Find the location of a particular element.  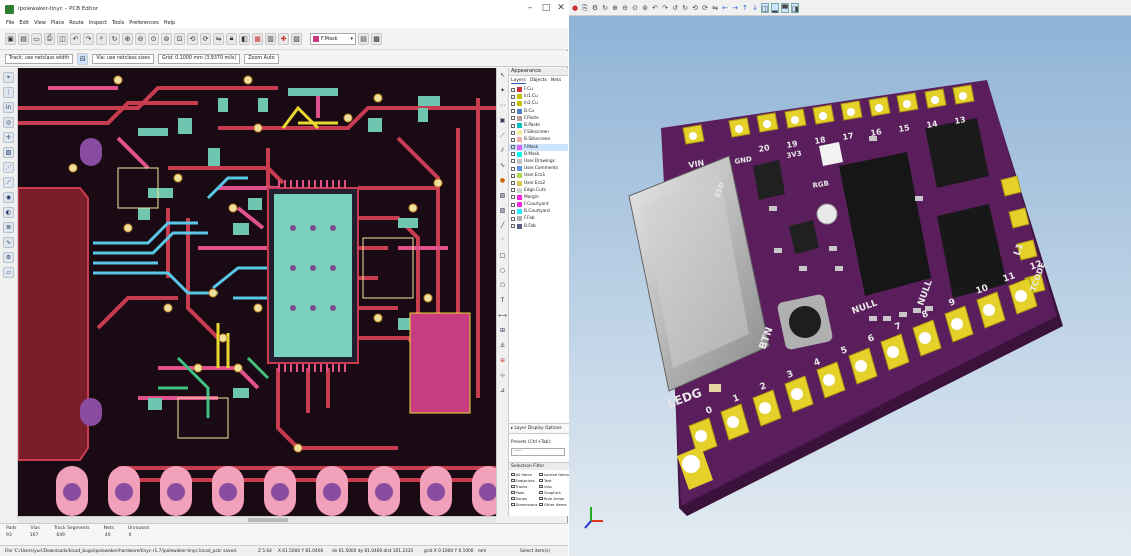

reload-icon: ↻ is located at coordinates (605, 8).